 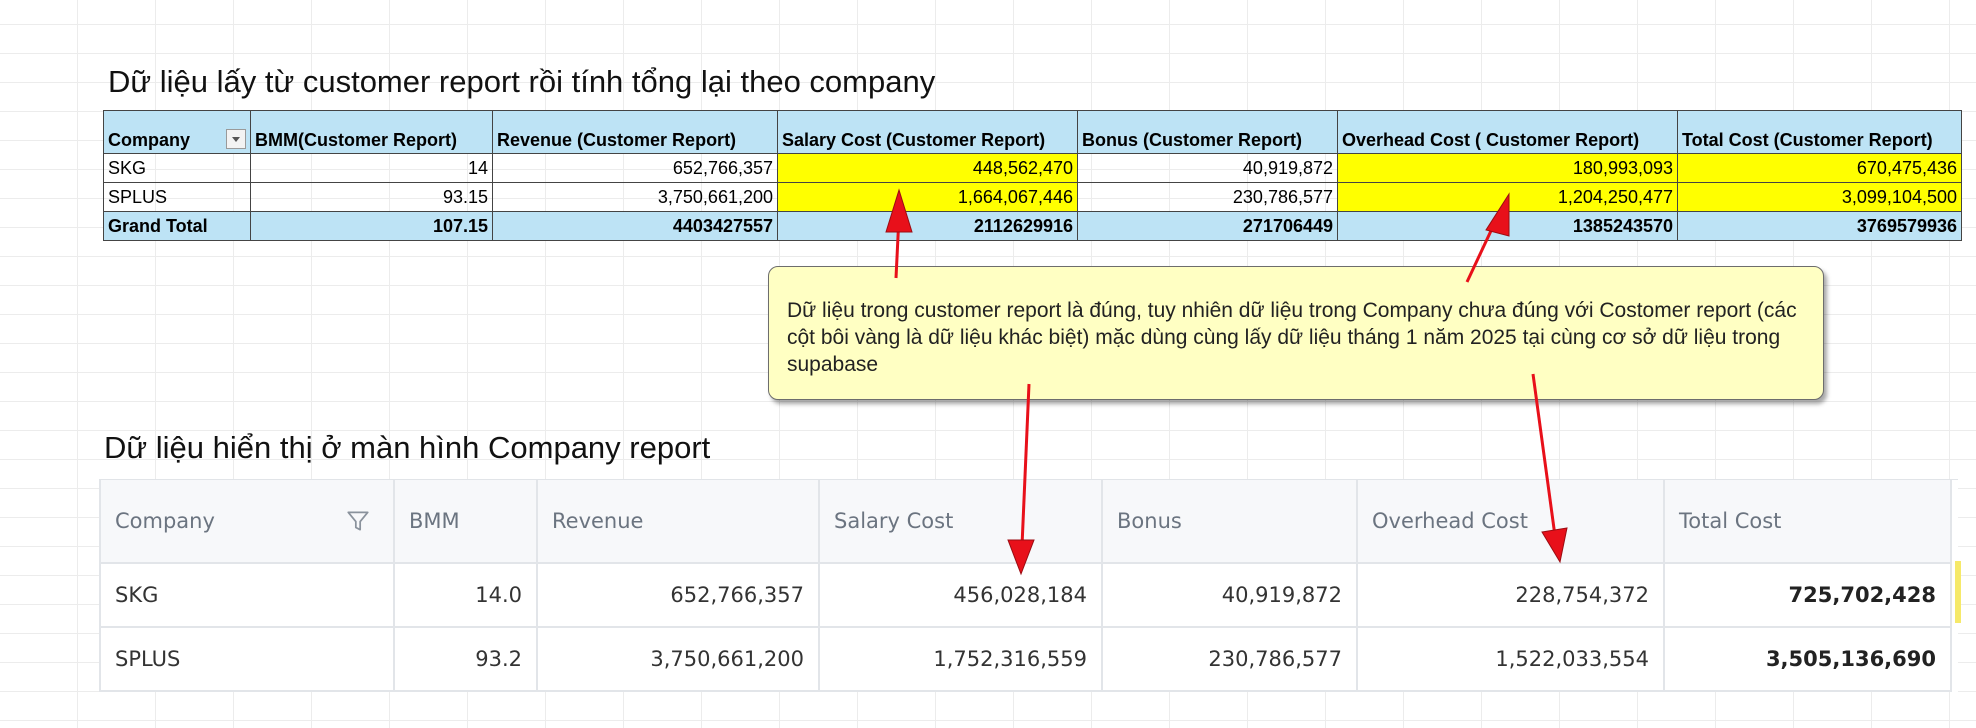 What do you see at coordinates (1230, 595) in the screenshot?
I see `cell-bonus: 40,919,872` at bounding box center [1230, 595].